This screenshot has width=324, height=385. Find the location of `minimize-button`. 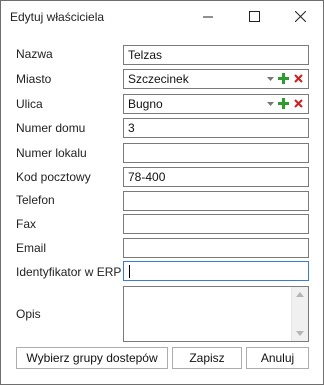

minimize-button is located at coordinates (208, 16).